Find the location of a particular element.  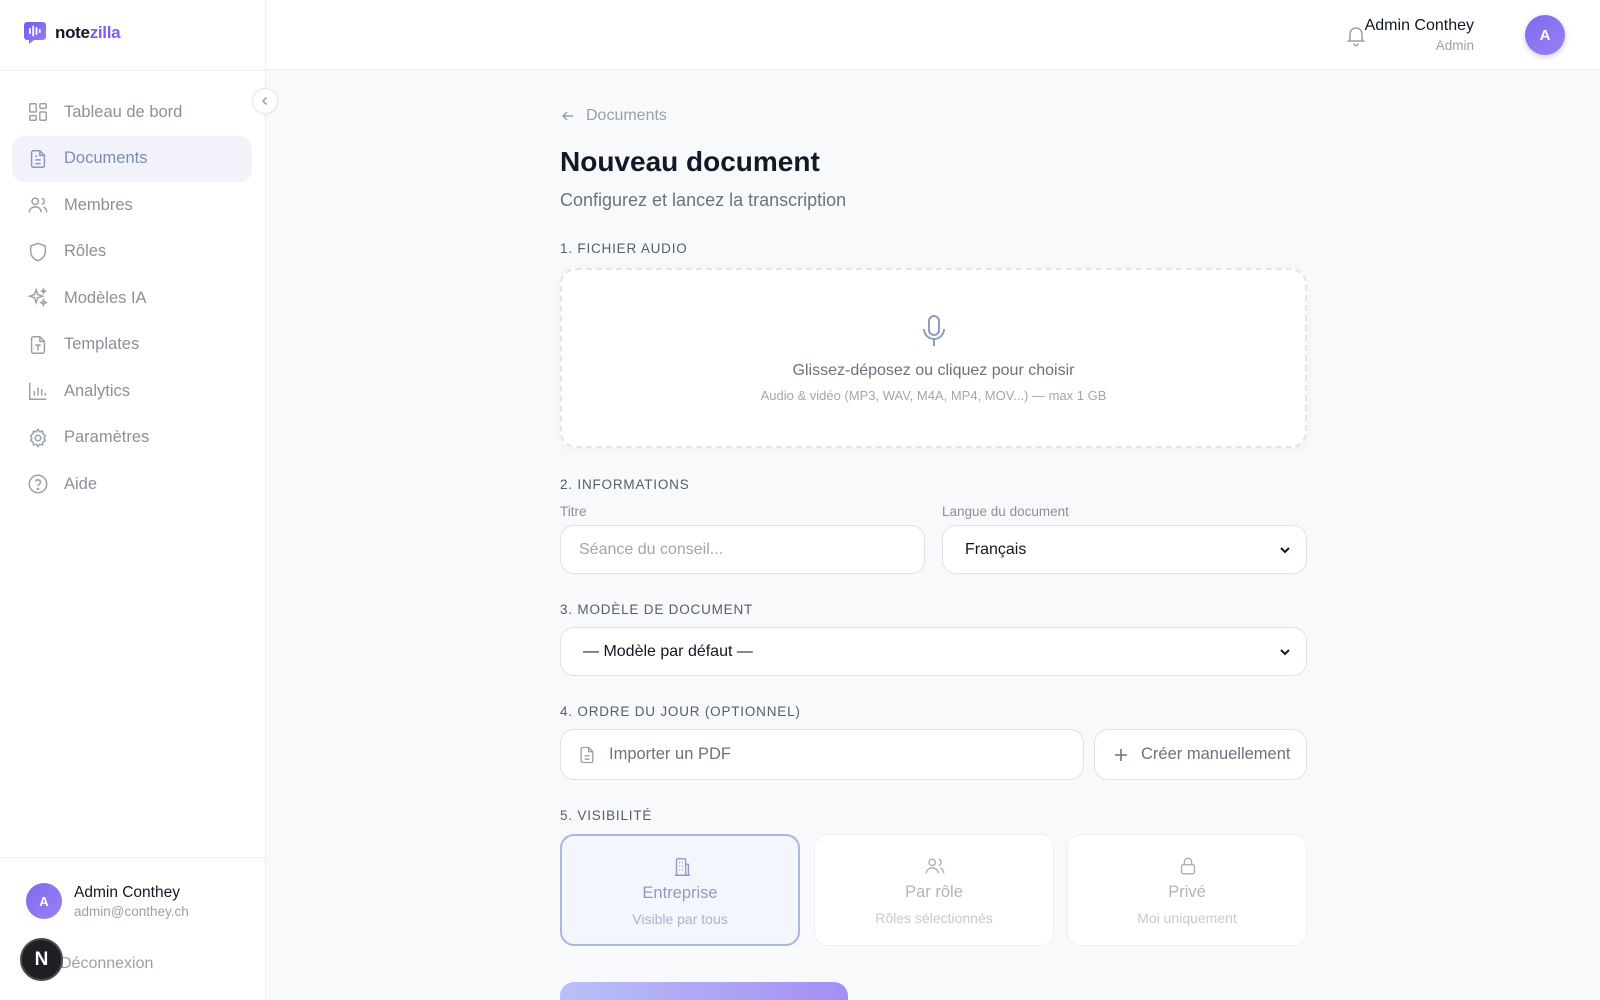

logout-link: Déconnexion is located at coordinates (106, 964).